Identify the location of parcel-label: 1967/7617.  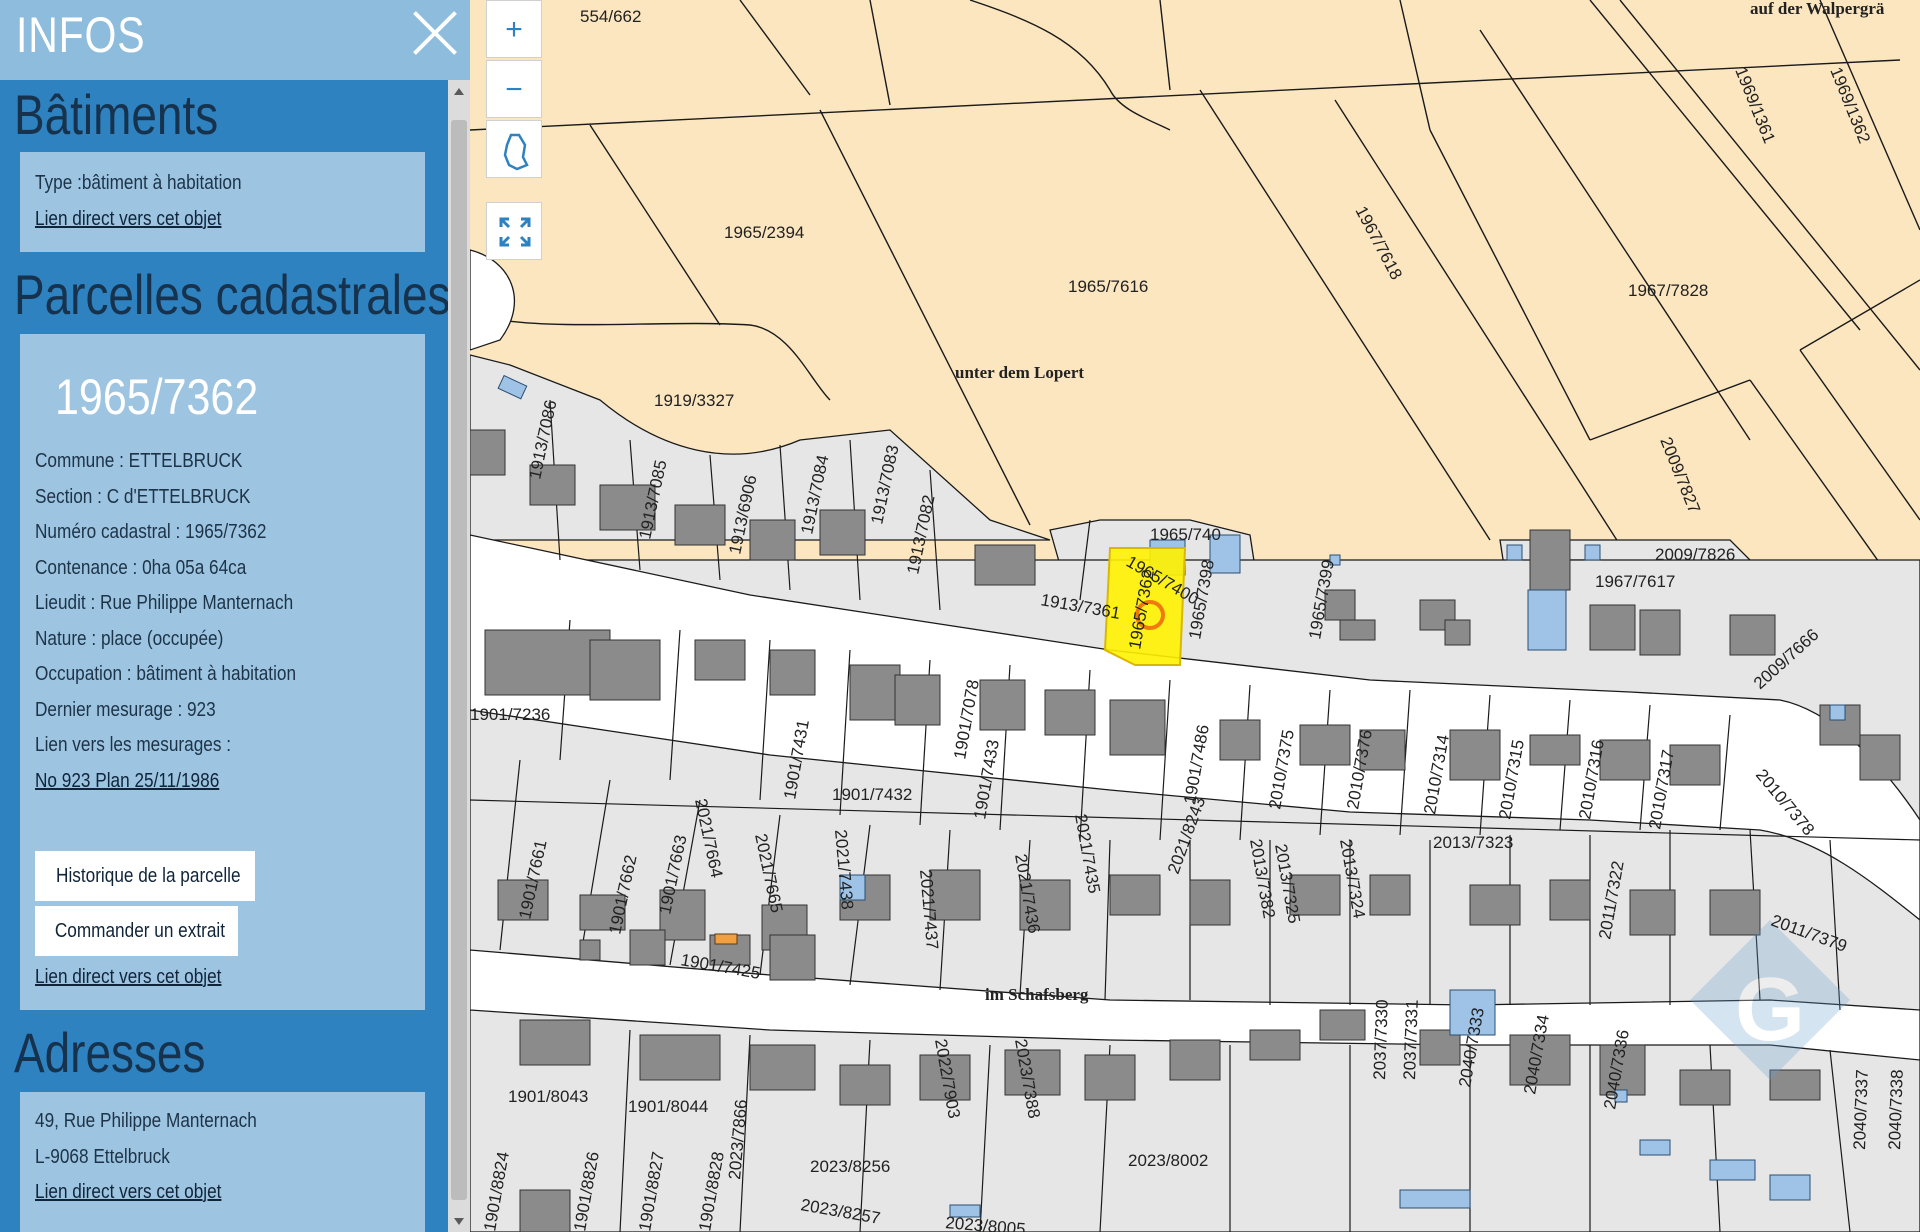
(1635, 581).